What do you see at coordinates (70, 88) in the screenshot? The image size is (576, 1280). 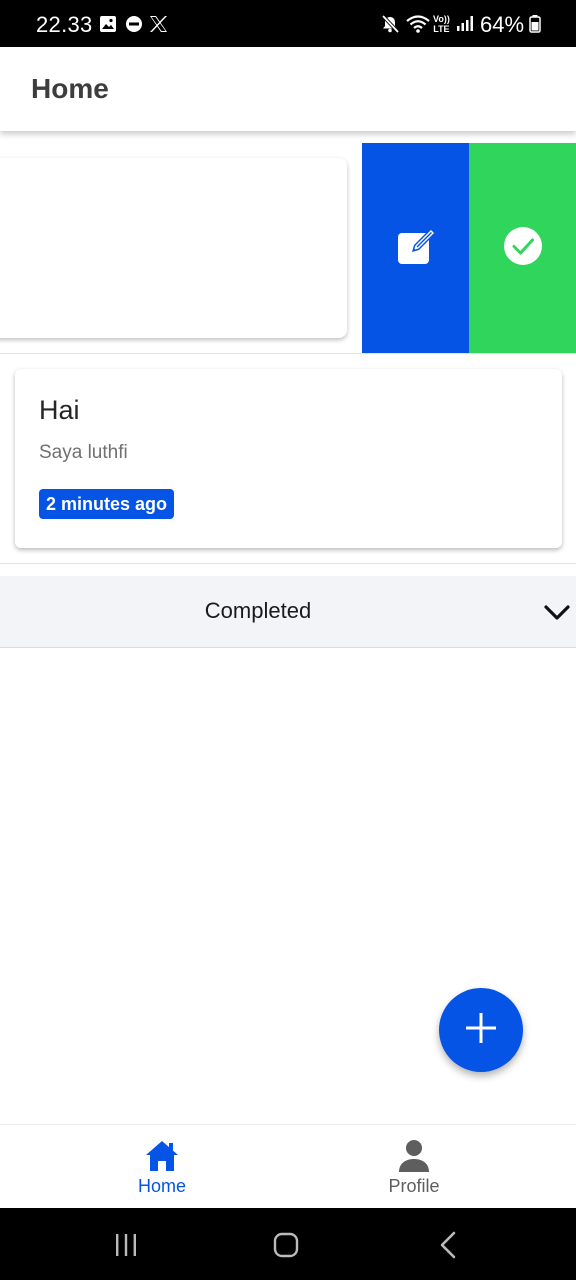 I see `page-title: Home` at bounding box center [70, 88].